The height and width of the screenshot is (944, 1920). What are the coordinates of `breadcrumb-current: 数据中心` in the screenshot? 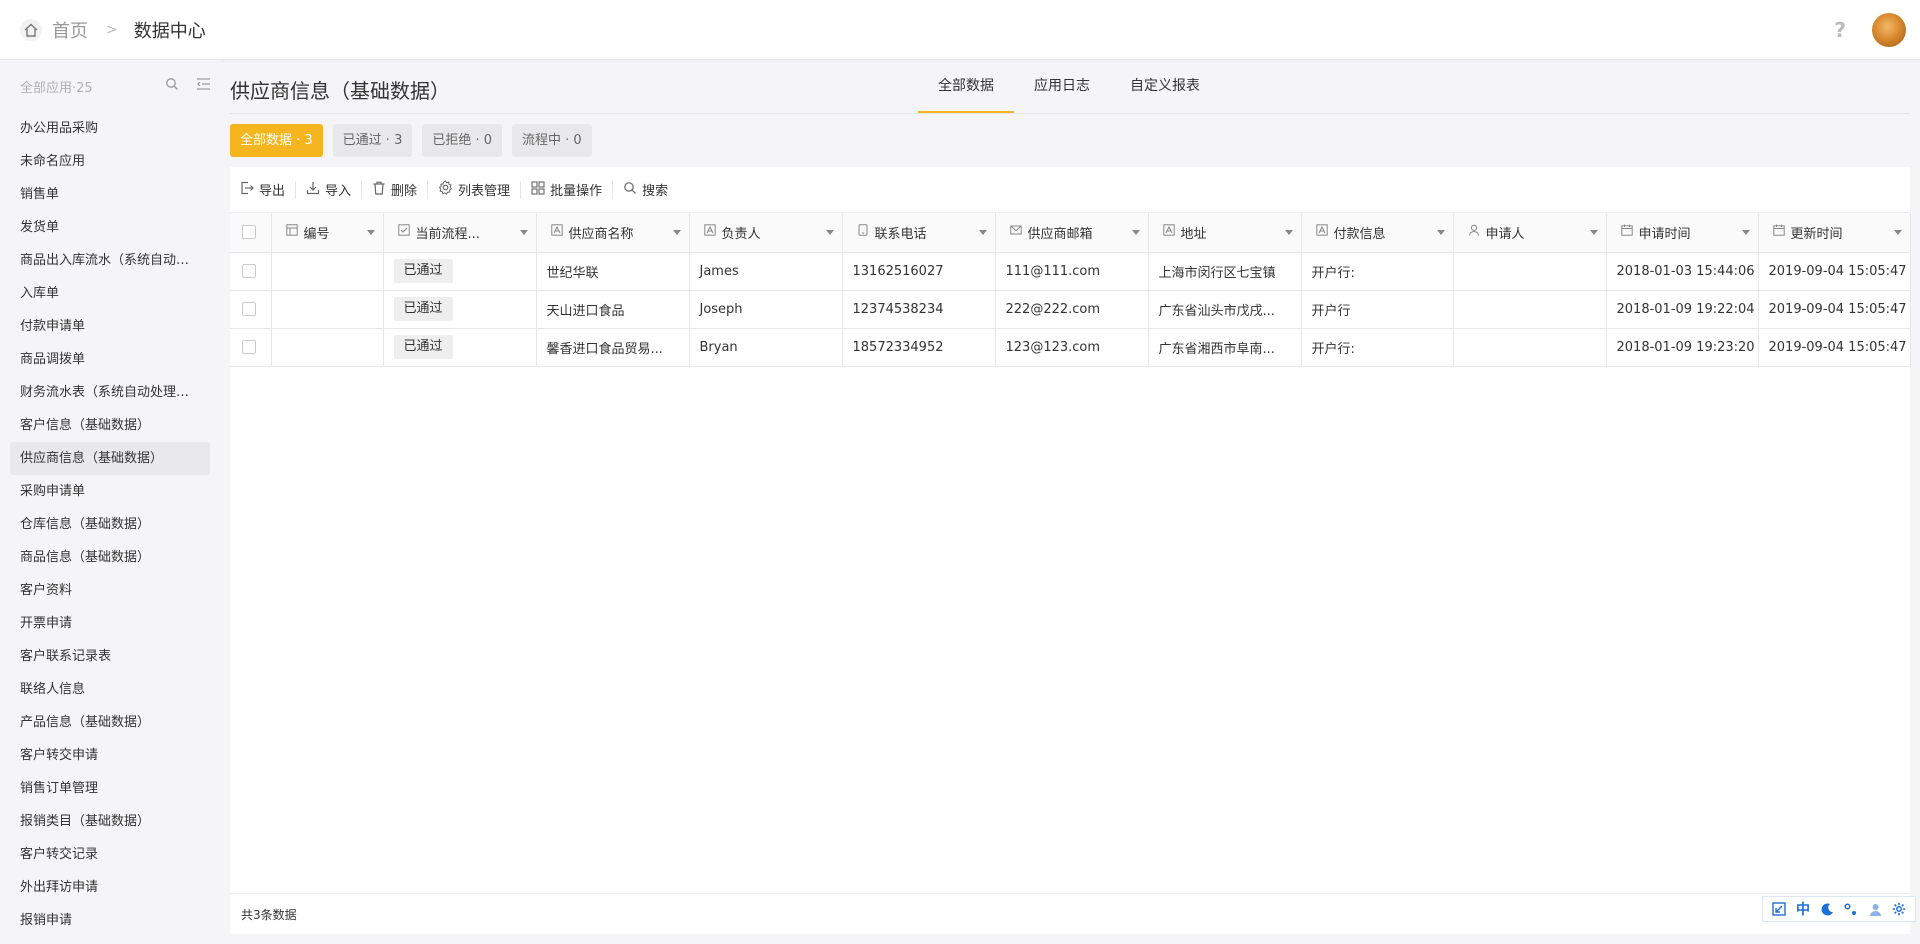 It's located at (169, 31).